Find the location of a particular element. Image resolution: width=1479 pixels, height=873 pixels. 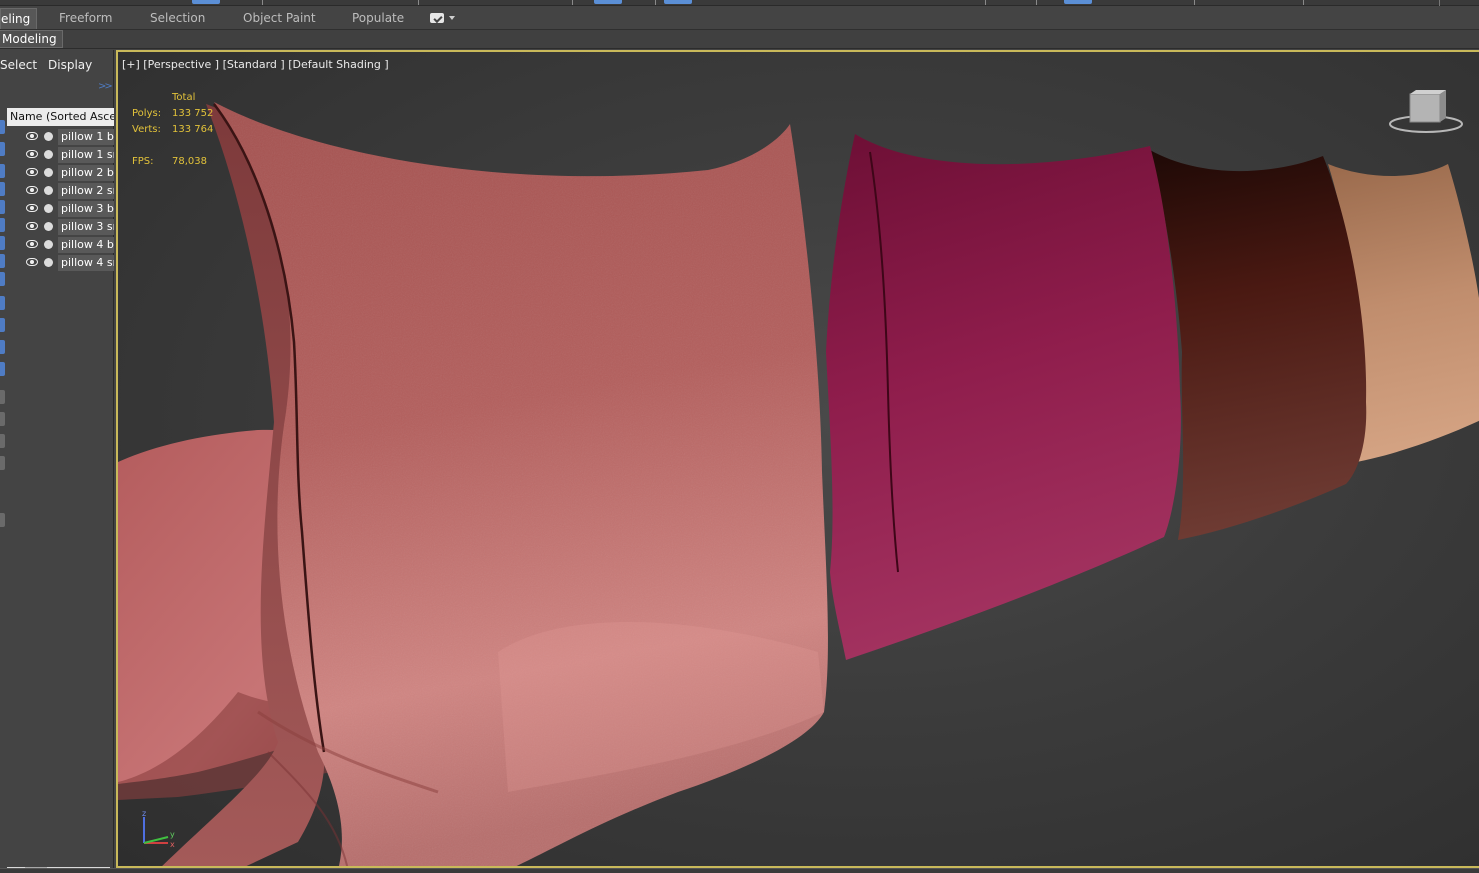

list-item: pillow 1 small is located at coordinates (60, 155).